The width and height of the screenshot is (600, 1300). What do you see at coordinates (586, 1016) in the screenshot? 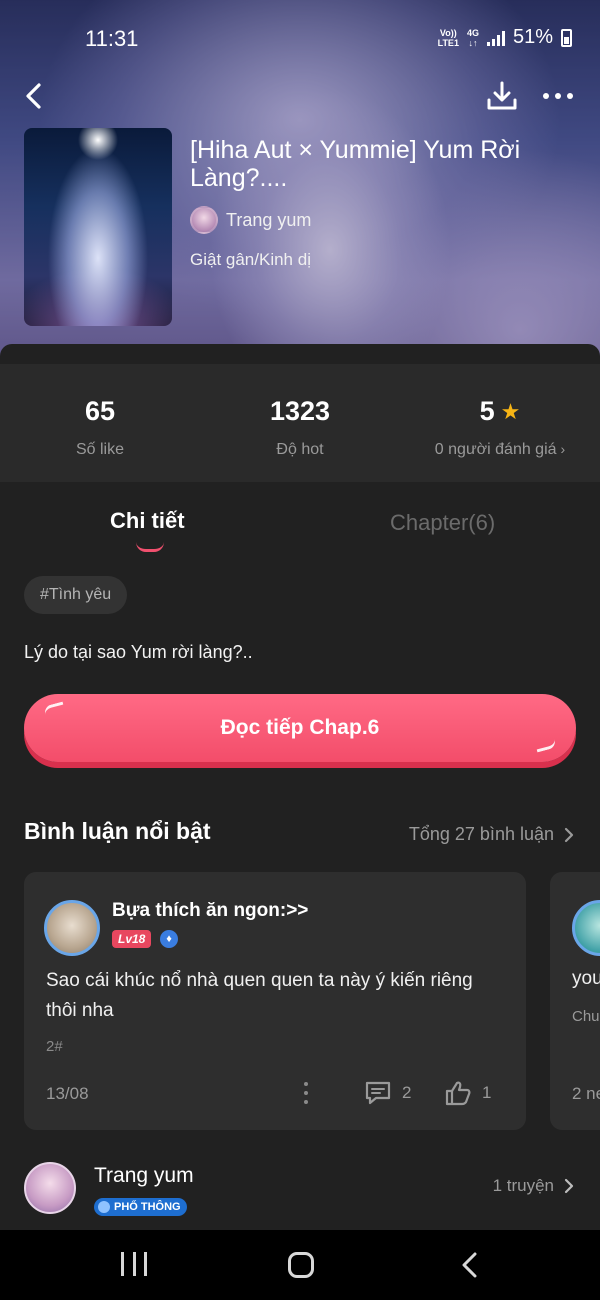
I see `comment-subtext: Chu` at bounding box center [586, 1016].